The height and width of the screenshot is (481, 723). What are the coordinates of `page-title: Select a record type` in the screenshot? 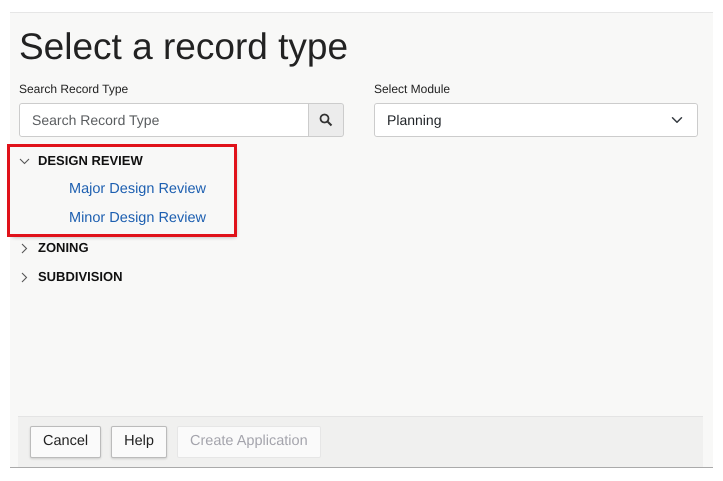 It's located at (184, 47).